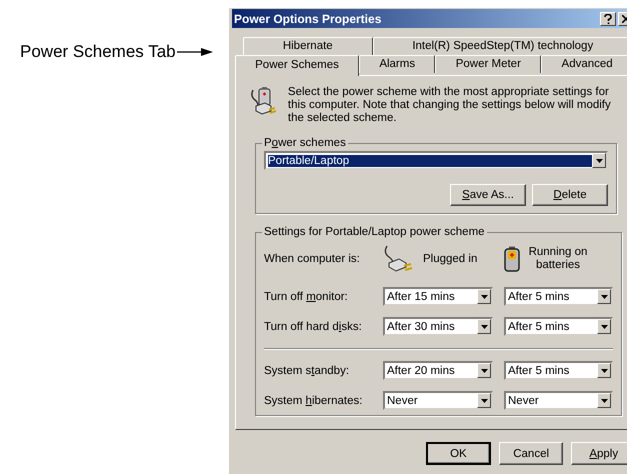  What do you see at coordinates (499, 46) in the screenshot?
I see `tab: Intel(R) SpeedStep(TM) technology` at bounding box center [499, 46].